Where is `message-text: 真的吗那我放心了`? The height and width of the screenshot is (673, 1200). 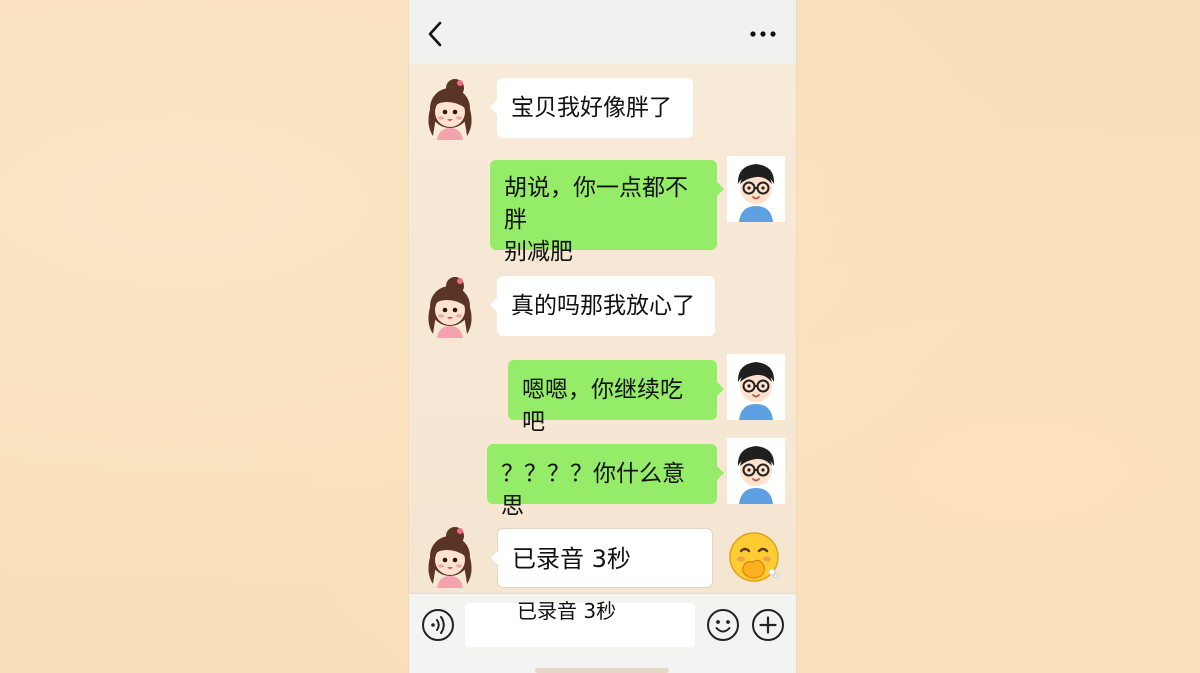
message-text: 真的吗那我放心了 is located at coordinates (603, 306).